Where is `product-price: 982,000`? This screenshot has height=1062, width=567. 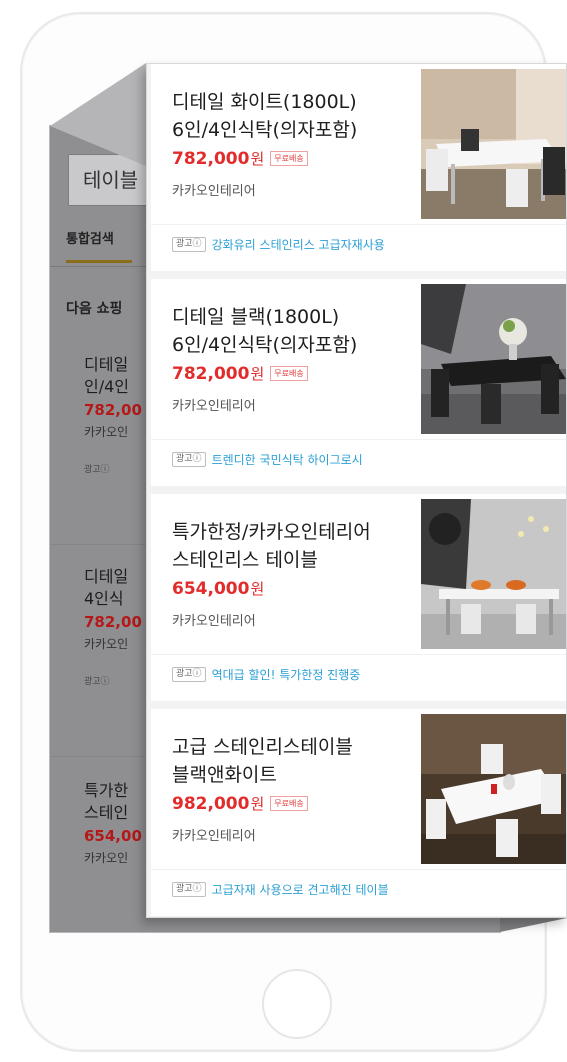
product-price: 982,000 is located at coordinates (211, 803).